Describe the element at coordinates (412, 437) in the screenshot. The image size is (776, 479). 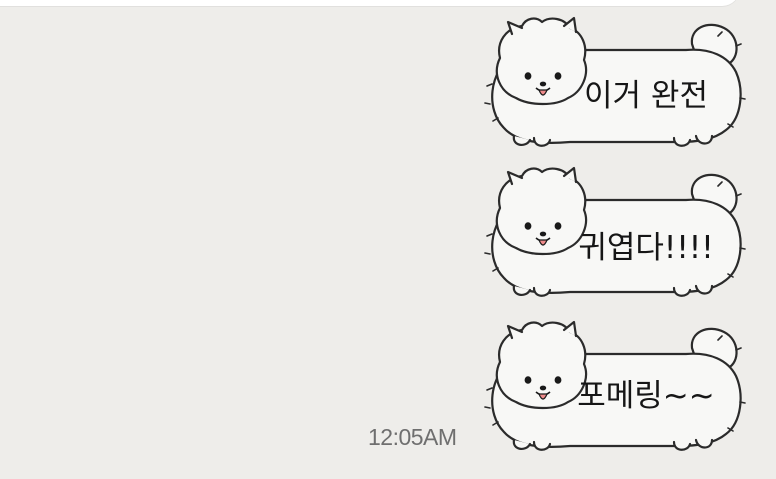
I see `message-timestamp: 12:05AM` at that location.